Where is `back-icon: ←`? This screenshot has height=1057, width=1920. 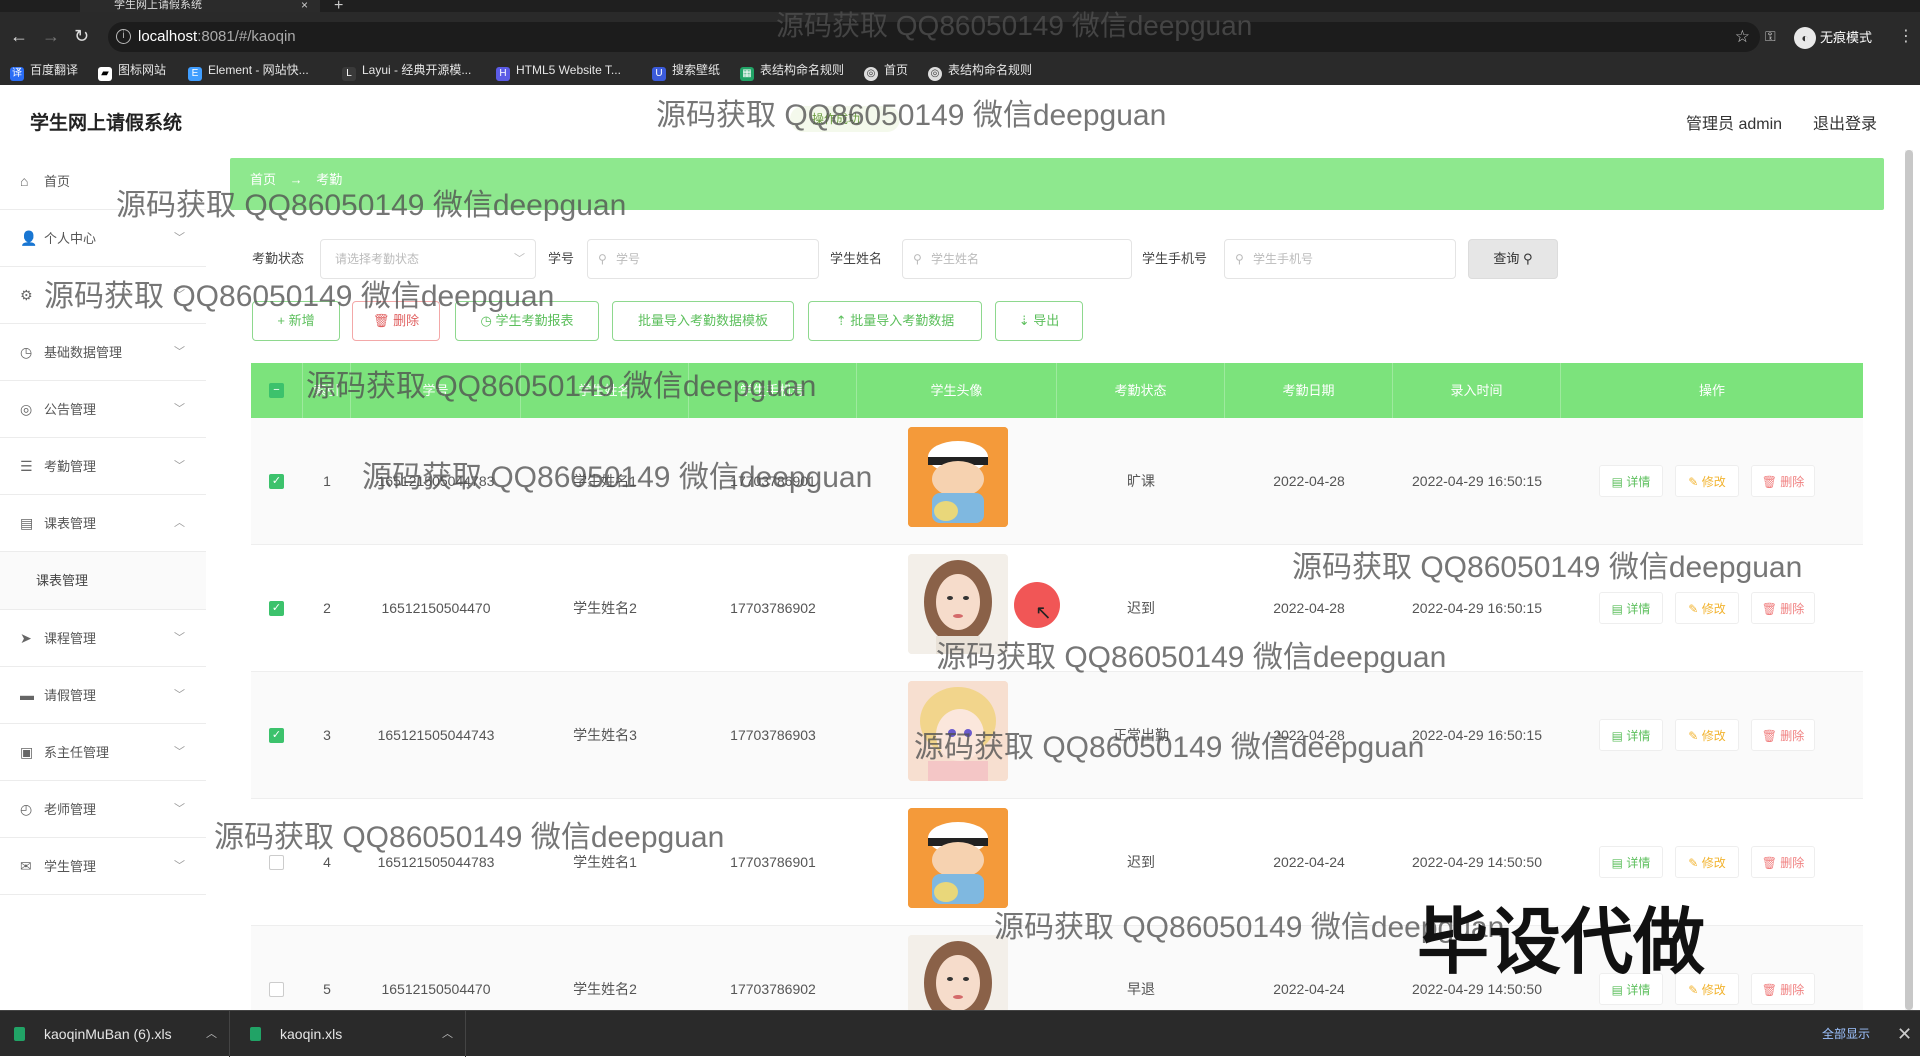 back-icon: ← is located at coordinates (19, 36).